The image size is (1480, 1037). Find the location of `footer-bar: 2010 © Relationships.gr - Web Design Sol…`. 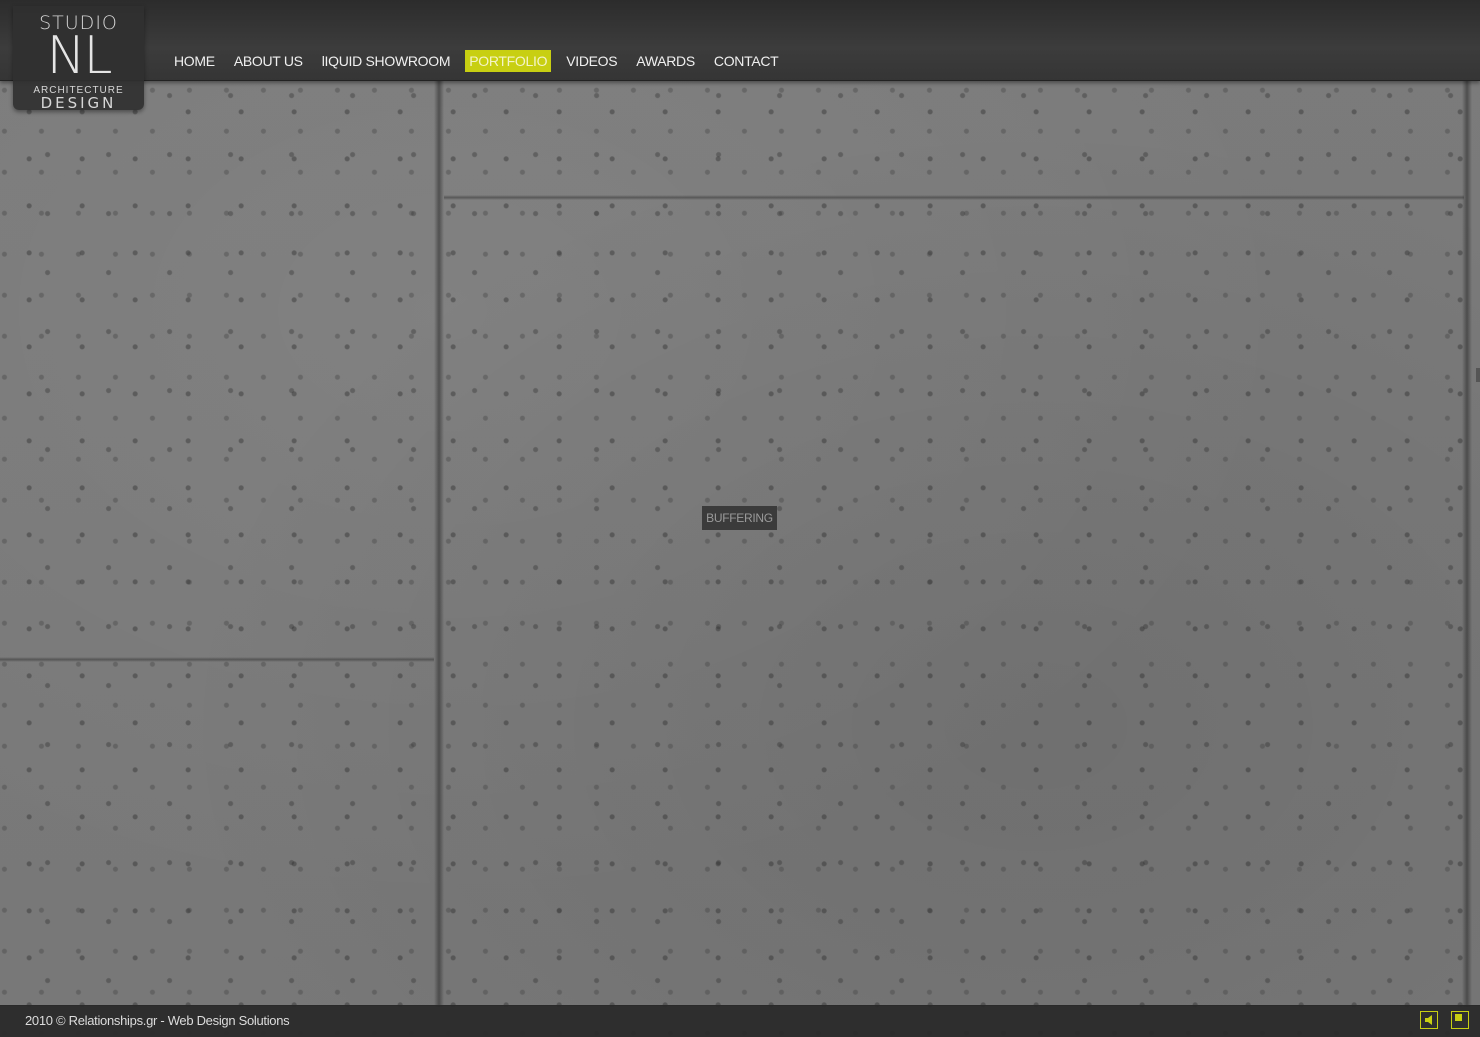

footer-bar: 2010 © Relationships.gr - Web Design Sol… is located at coordinates (740, 1021).